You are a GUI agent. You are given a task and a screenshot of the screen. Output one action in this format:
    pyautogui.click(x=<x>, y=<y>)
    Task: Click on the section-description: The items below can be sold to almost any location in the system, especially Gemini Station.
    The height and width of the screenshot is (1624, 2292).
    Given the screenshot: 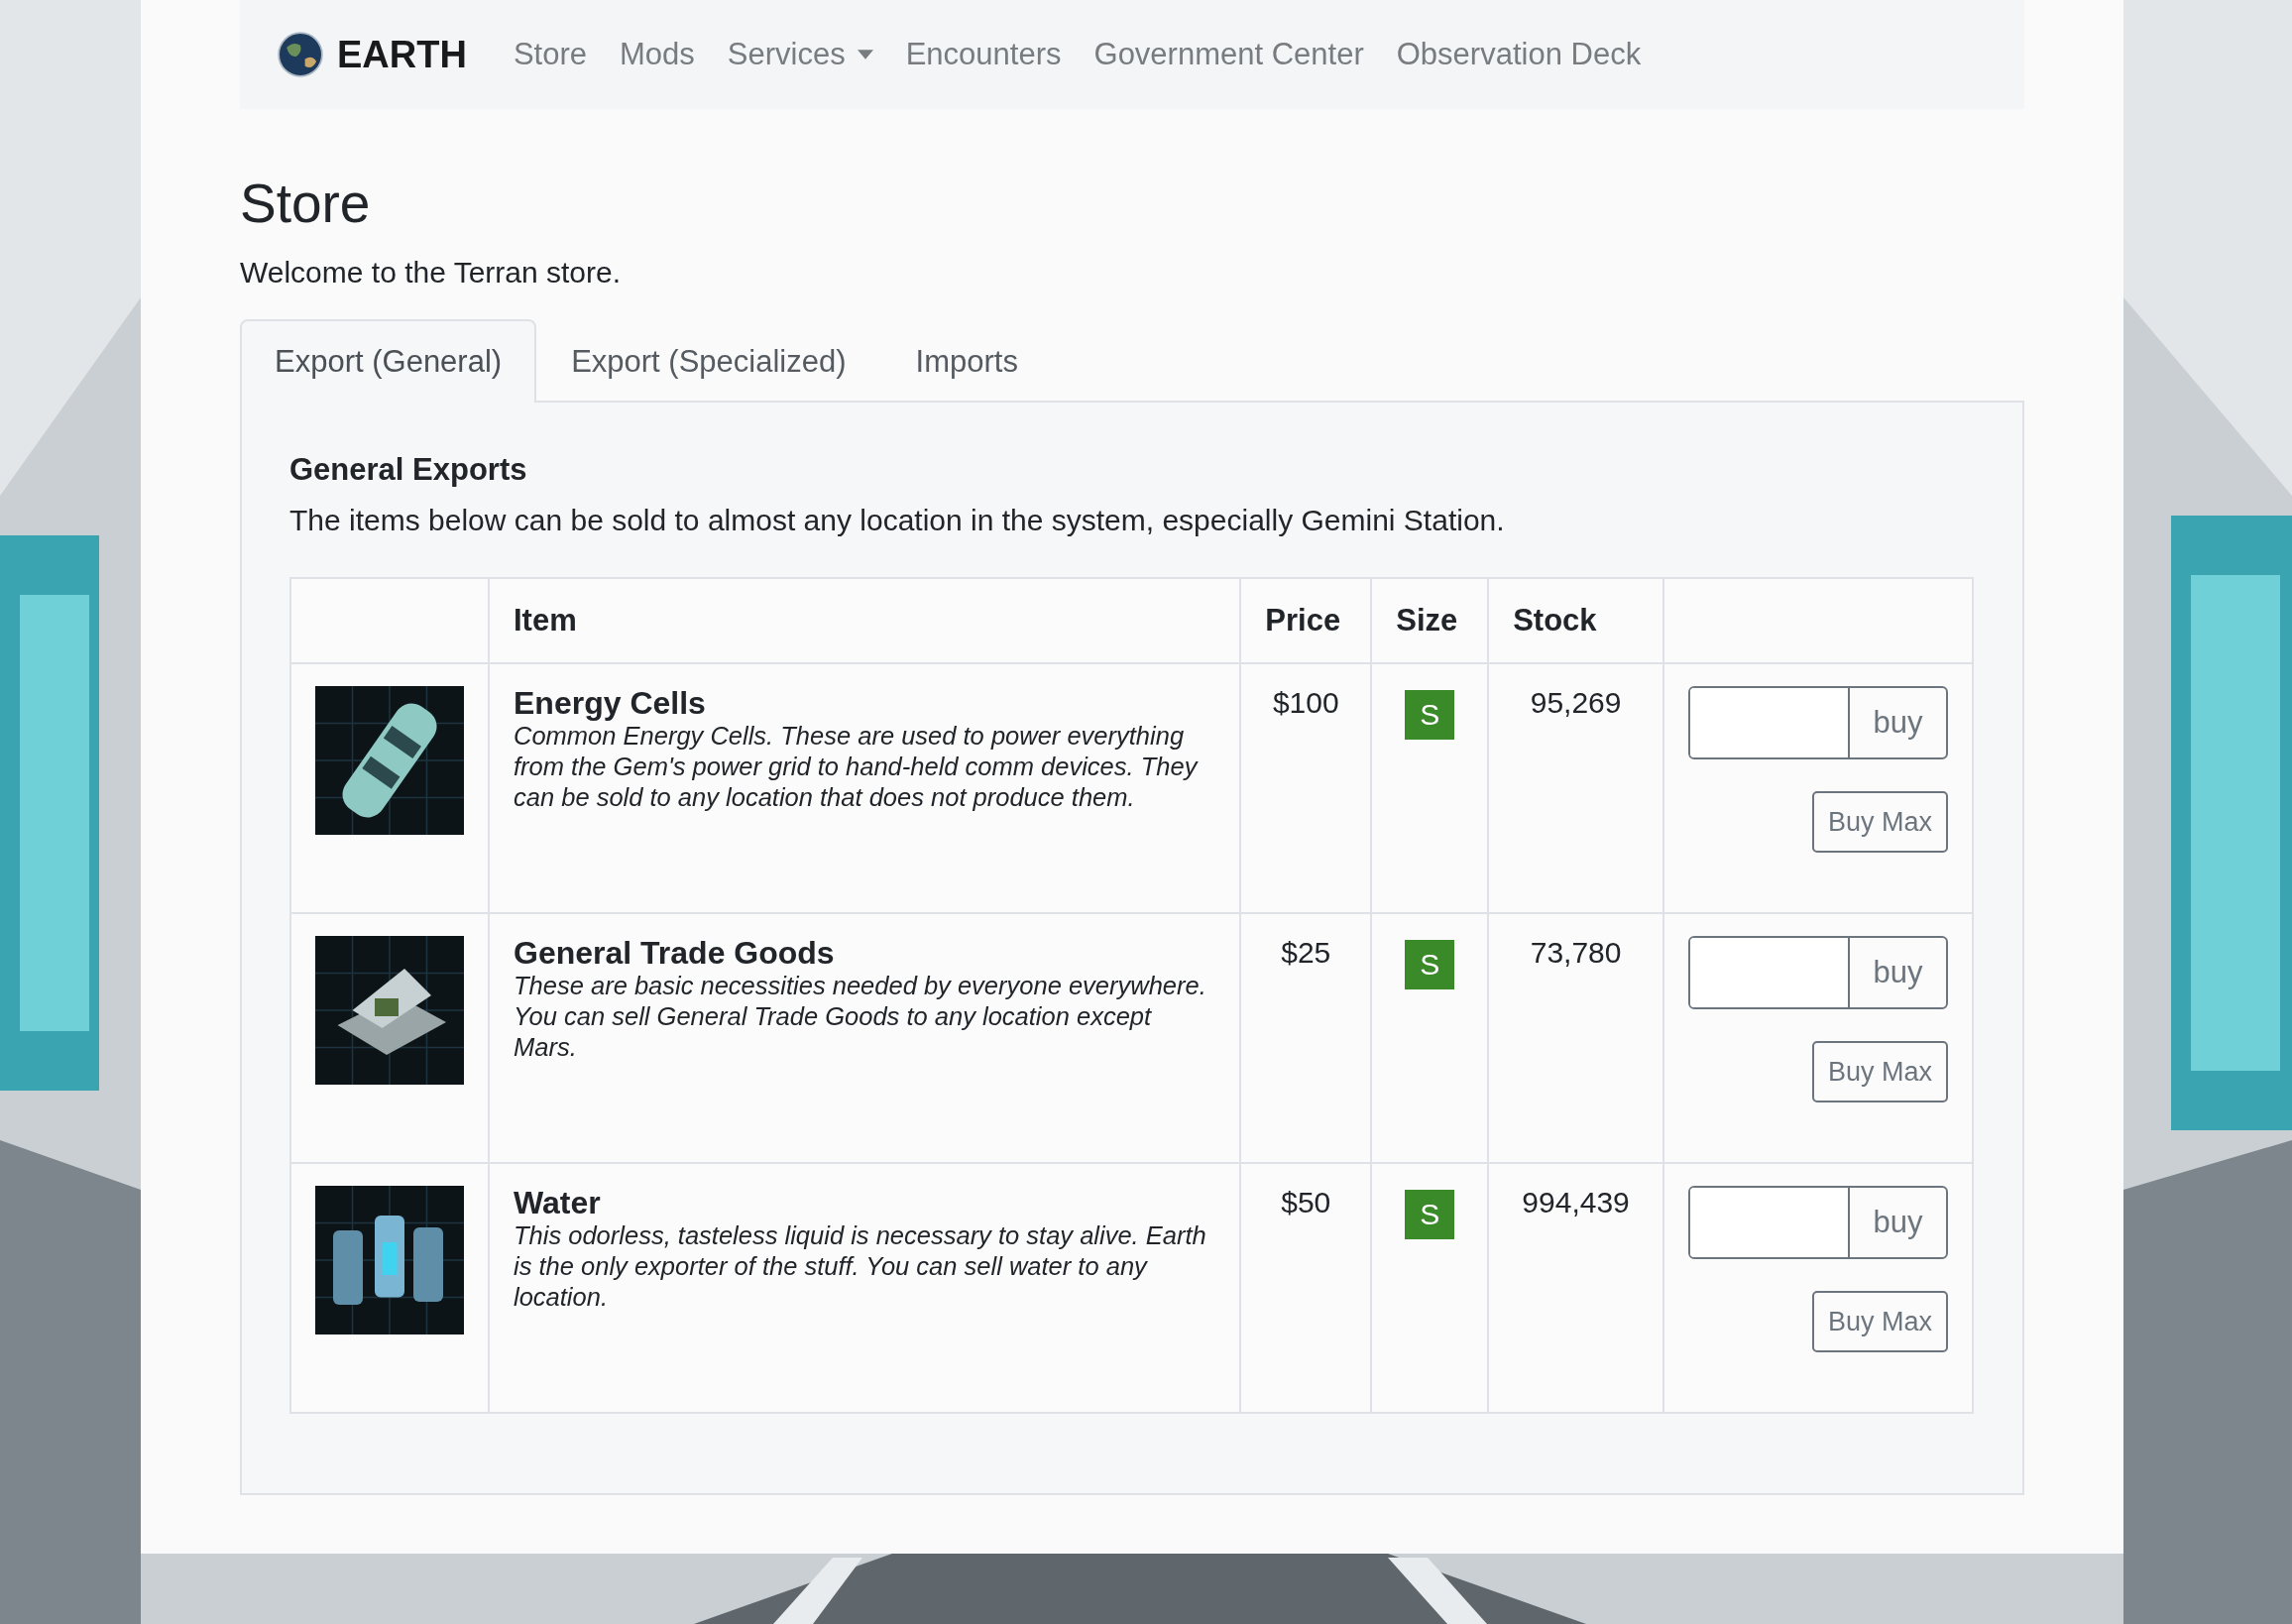 What is the action you would take?
    pyautogui.click(x=897, y=520)
    